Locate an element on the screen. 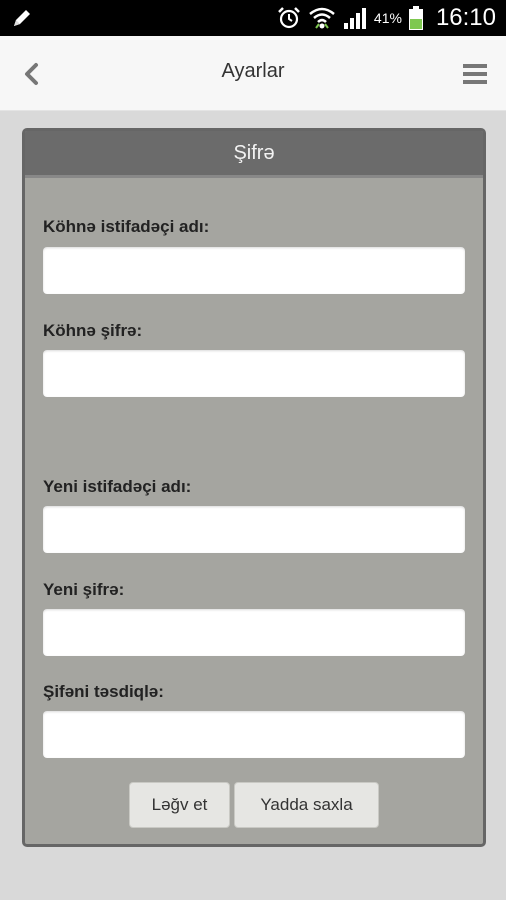 The height and width of the screenshot is (900, 506). status-bar: 41% 16:10 is located at coordinates (253, 18).